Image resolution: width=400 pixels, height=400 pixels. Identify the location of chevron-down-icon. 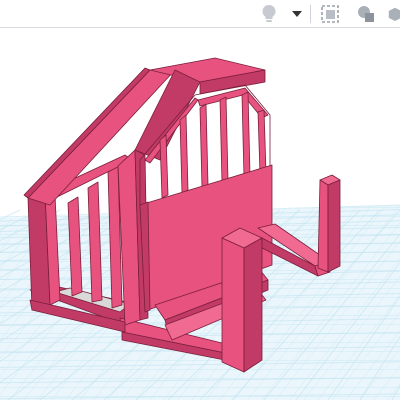
(297, 14).